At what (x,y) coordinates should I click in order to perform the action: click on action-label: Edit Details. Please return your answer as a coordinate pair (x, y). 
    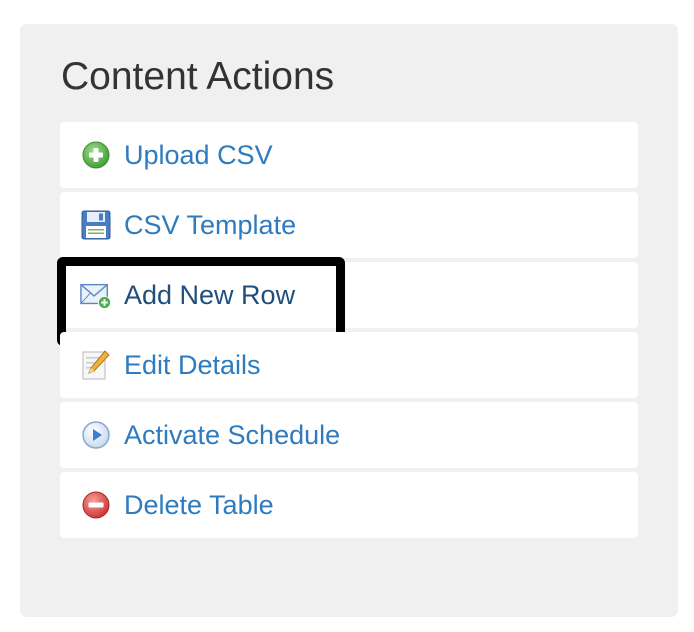
    Looking at the image, I should click on (192, 365).